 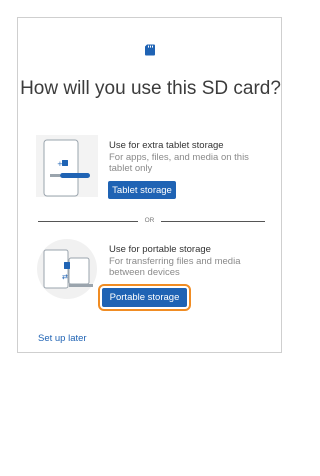 I want to click on divider-line-right, so click(x=213, y=221).